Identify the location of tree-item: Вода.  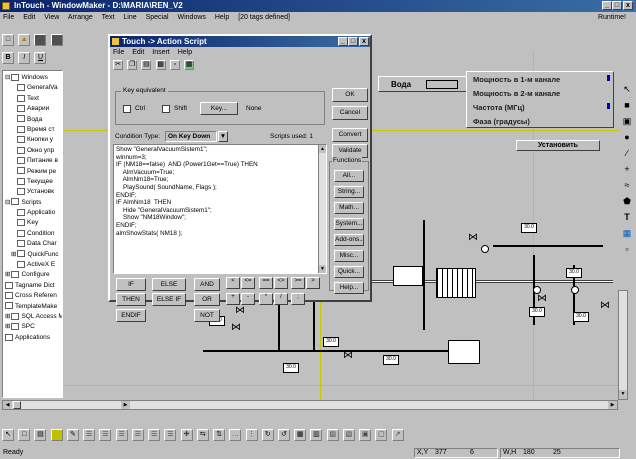
(32, 120).